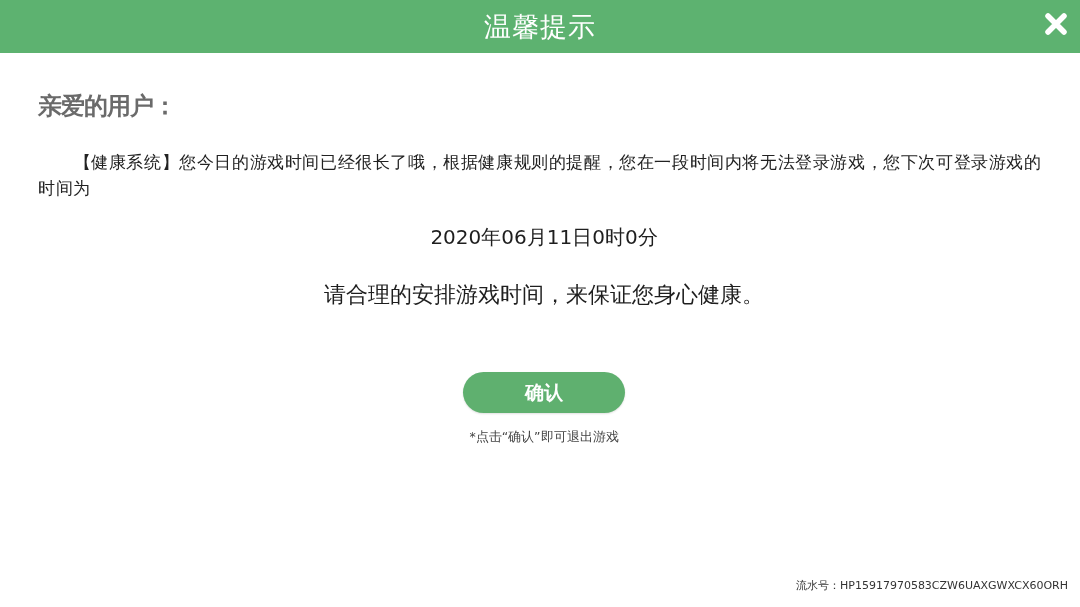 The width and height of the screenshot is (1080, 607). Describe the element at coordinates (544, 295) in the screenshot. I see `advice-text: 请合理的安排游戏时间，来保证您身心健康。` at that location.